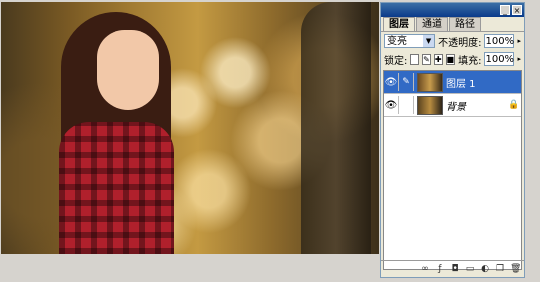 Image resolution: width=540 pixels, height=282 pixels. I want to click on panel-tabs: 图层 通道 路径, so click(452, 24).